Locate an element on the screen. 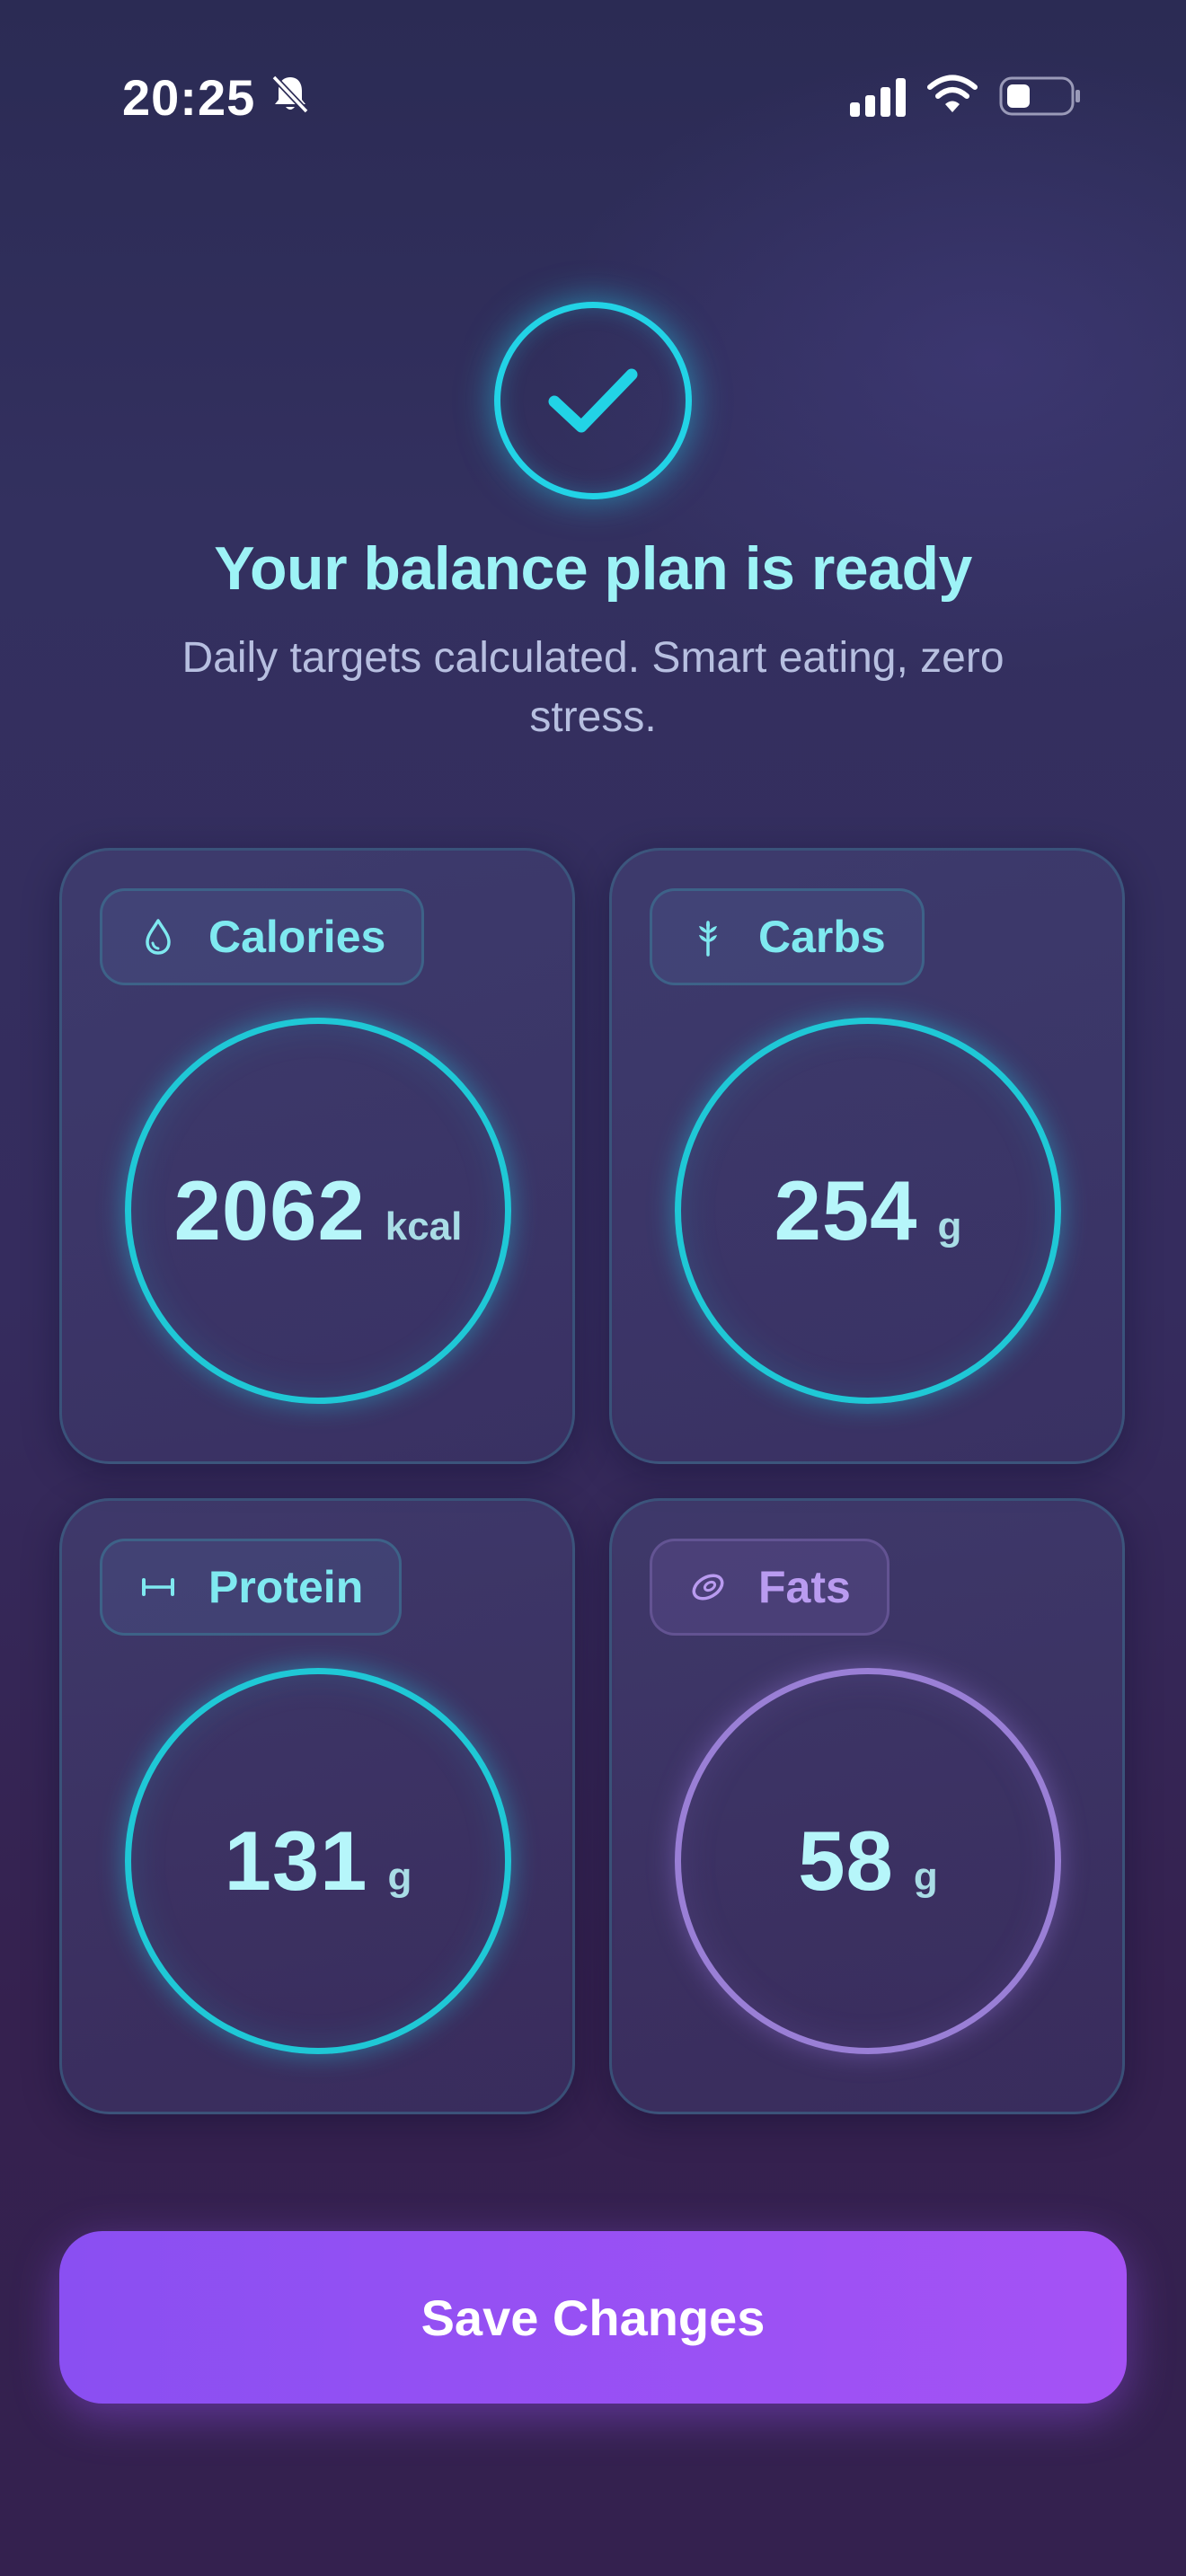 The width and height of the screenshot is (1186, 2576). carbs-value-group: 254 g is located at coordinates (868, 1210).